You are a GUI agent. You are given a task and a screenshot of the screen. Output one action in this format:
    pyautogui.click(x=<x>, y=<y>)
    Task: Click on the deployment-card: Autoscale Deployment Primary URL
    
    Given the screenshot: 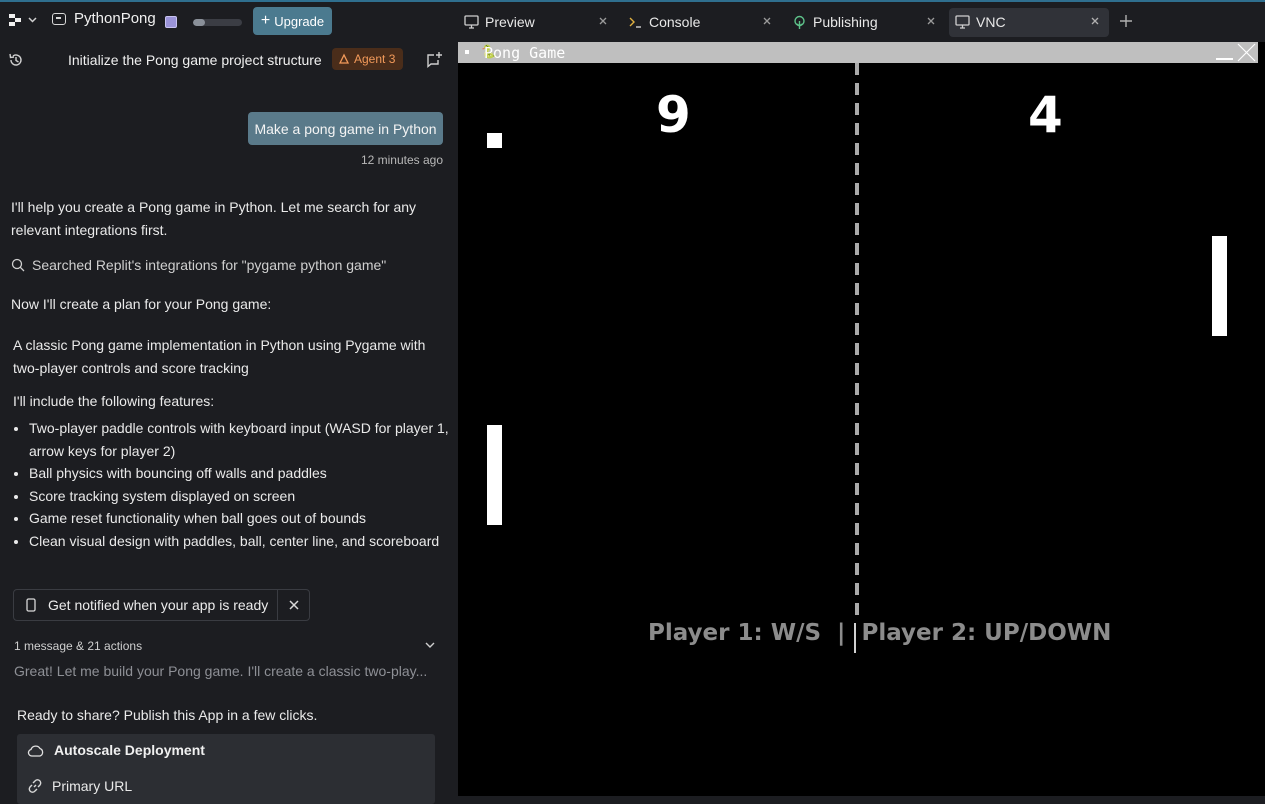 What is the action you would take?
    pyautogui.click(x=226, y=769)
    